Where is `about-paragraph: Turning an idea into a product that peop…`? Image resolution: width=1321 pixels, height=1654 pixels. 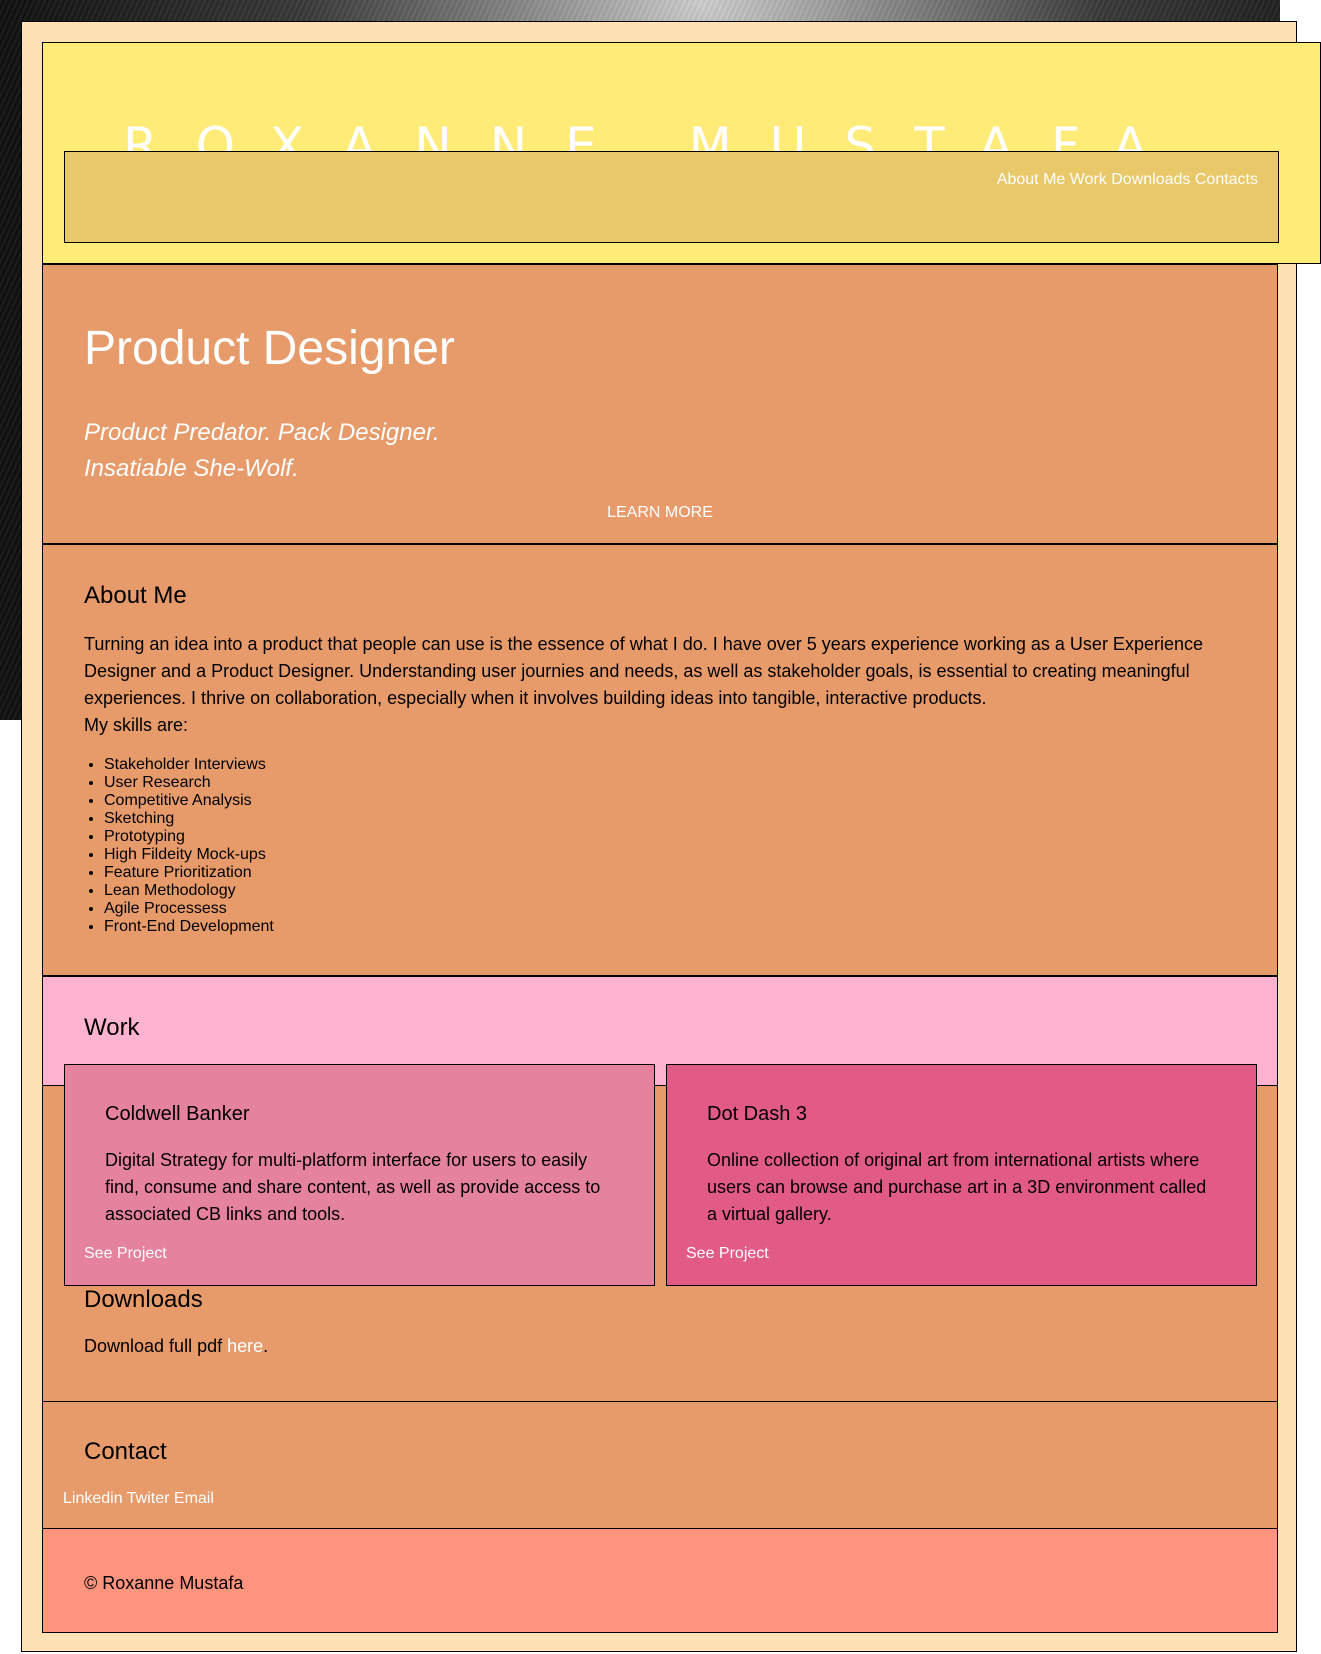
about-paragraph: Turning an idea into a product that peop… is located at coordinates (649, 685).